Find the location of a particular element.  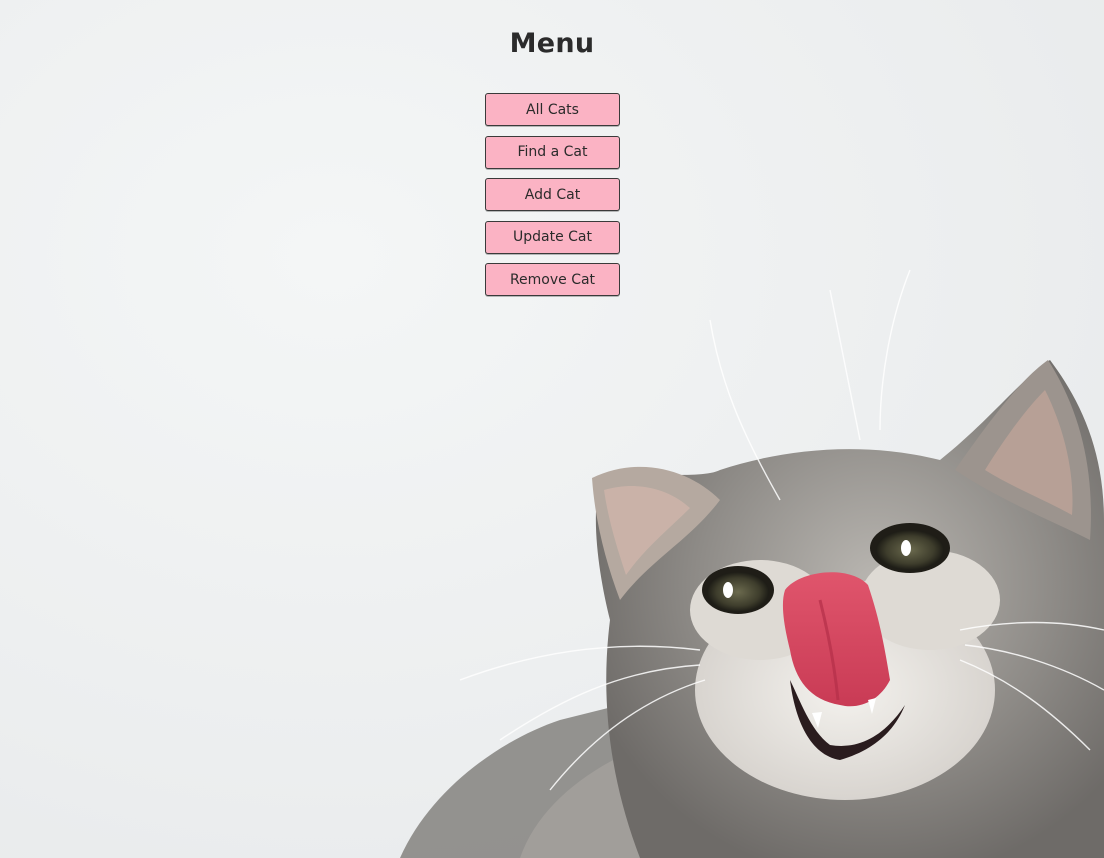

menu-title: Menu is located at coordinates (552, 43).